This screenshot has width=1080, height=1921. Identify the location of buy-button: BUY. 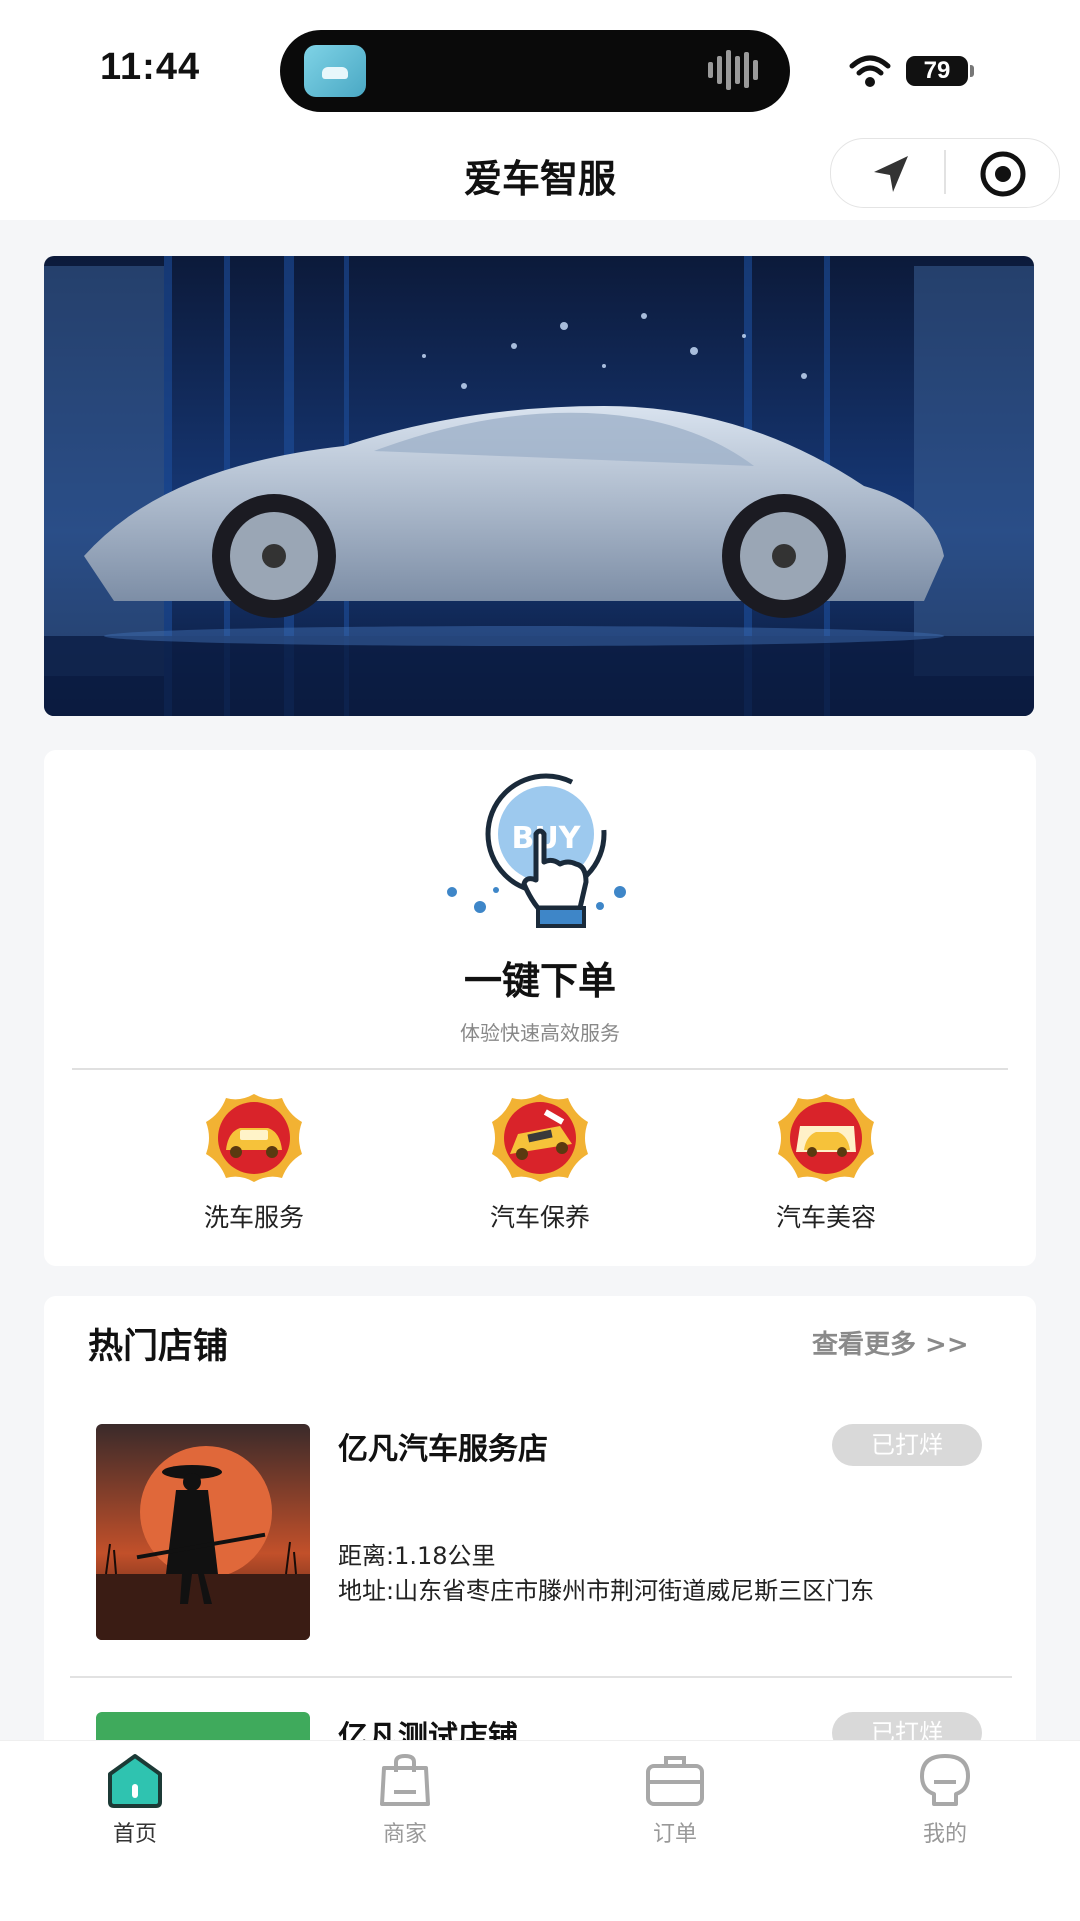
(540, 852).